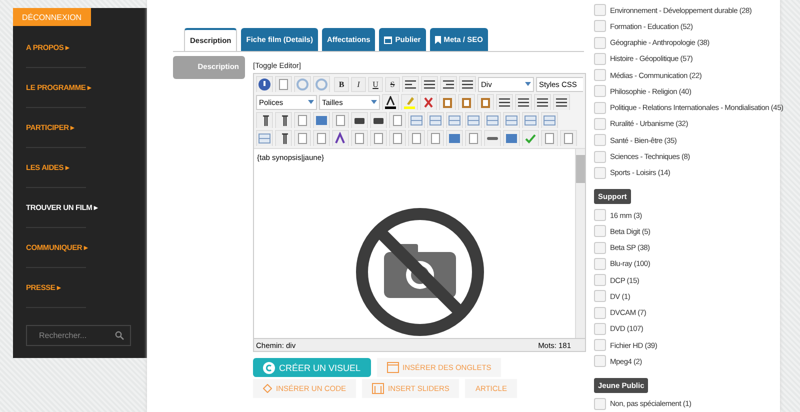  Describe the element at coordinates (530, 138) in the screenshot. I see `check-icon` at that location.